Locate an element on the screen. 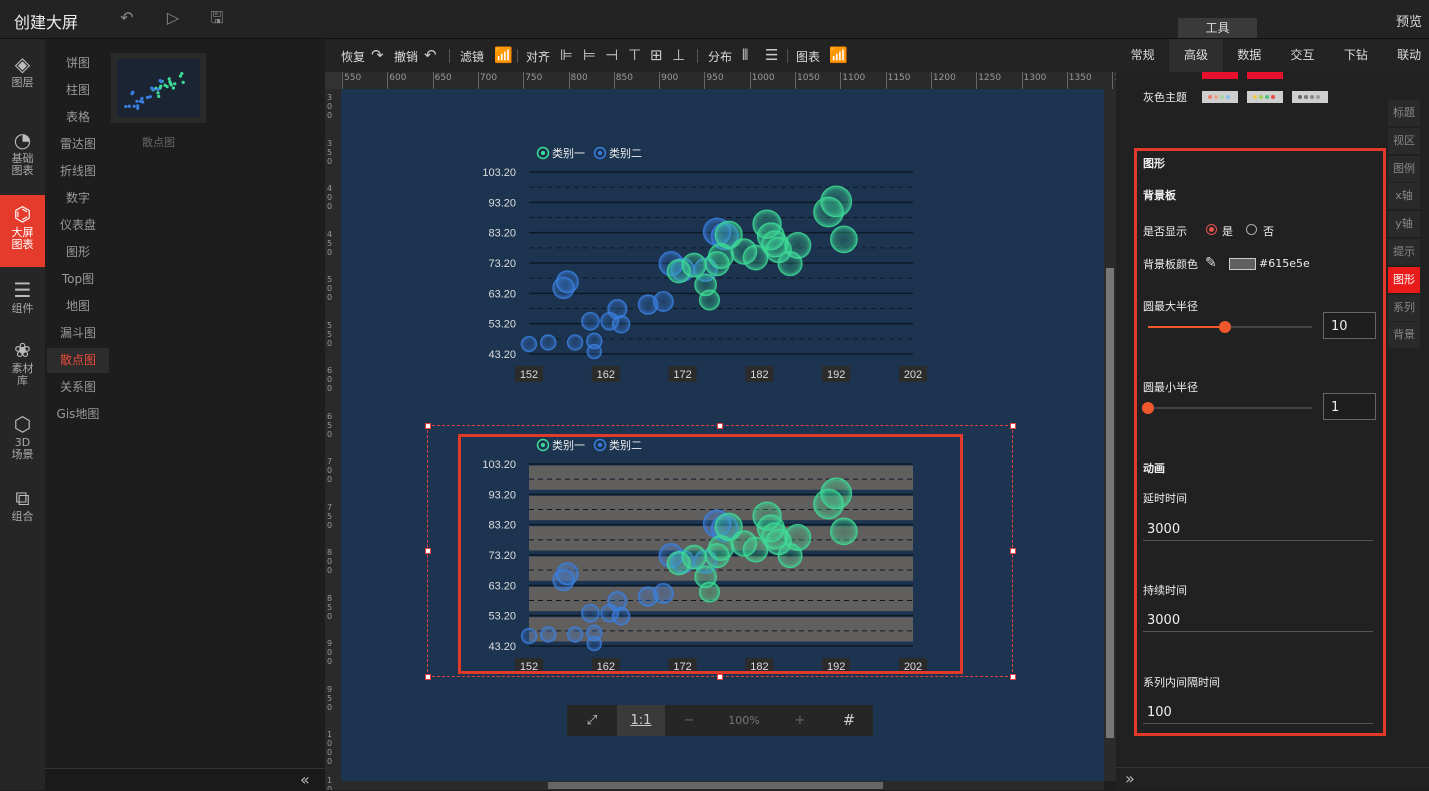 The image size is (1429, 791). scatter-thumbnail is located at coordinates (158, 88).